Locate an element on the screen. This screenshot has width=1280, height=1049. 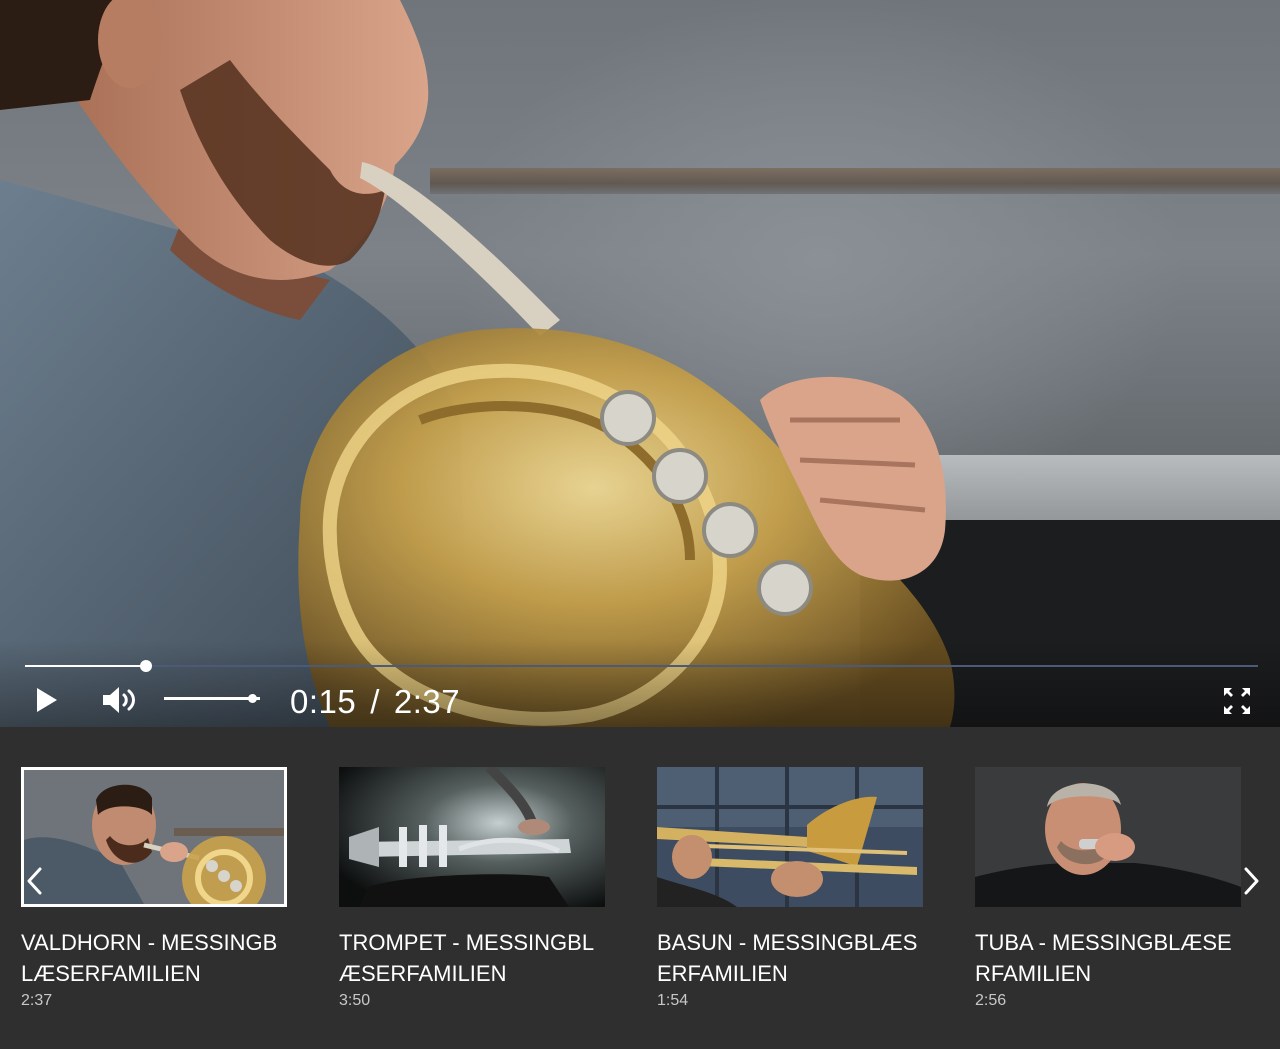
seek-bar is located at coordinates (641, 666).